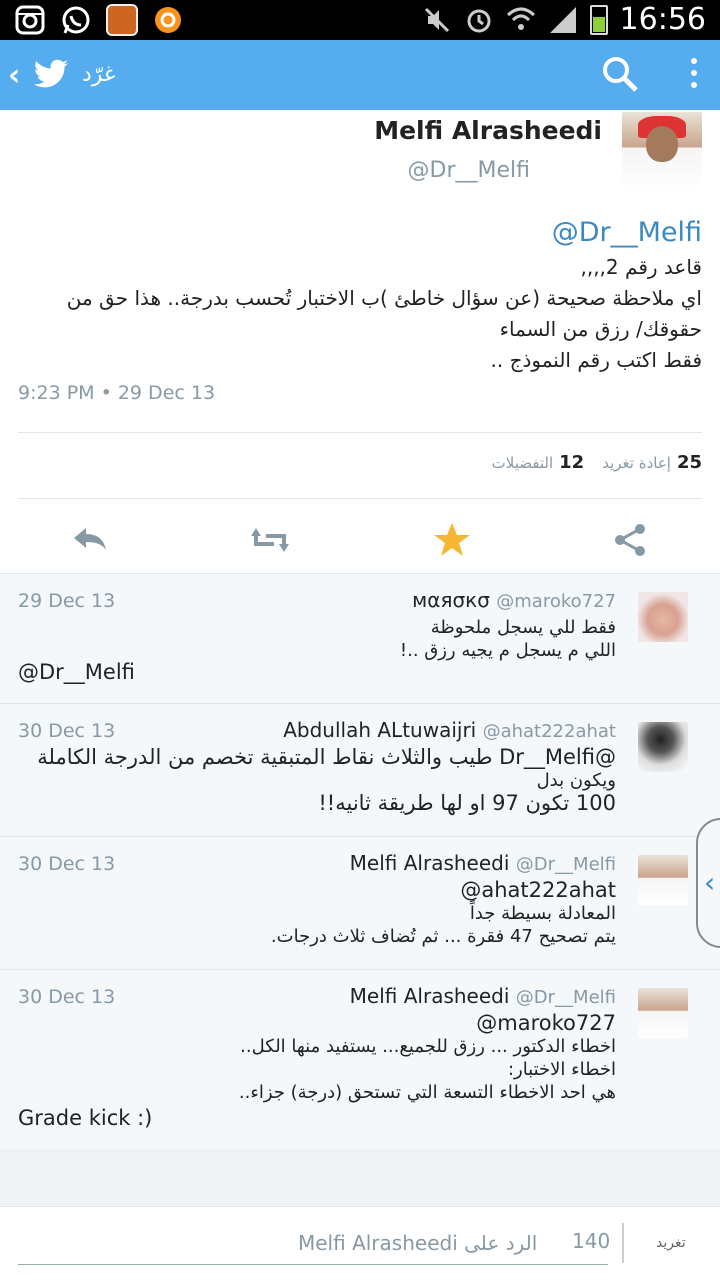 Image resolution: width=720 pixels, height=1280 pixels. What do you see at coordinates (479, 20) in the screenshot?
I see `alarm-icon` at bounding box center [479, 20].